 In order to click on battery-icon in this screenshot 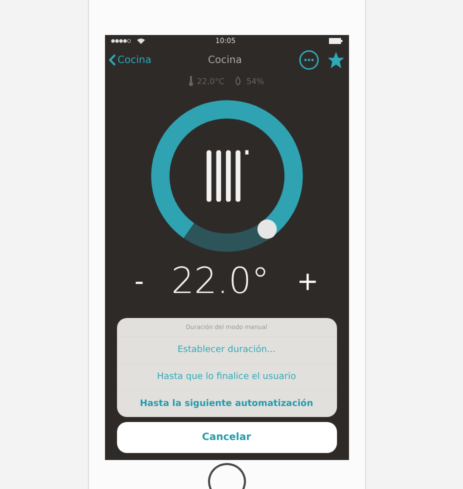, I will do `click(335, 41)`.